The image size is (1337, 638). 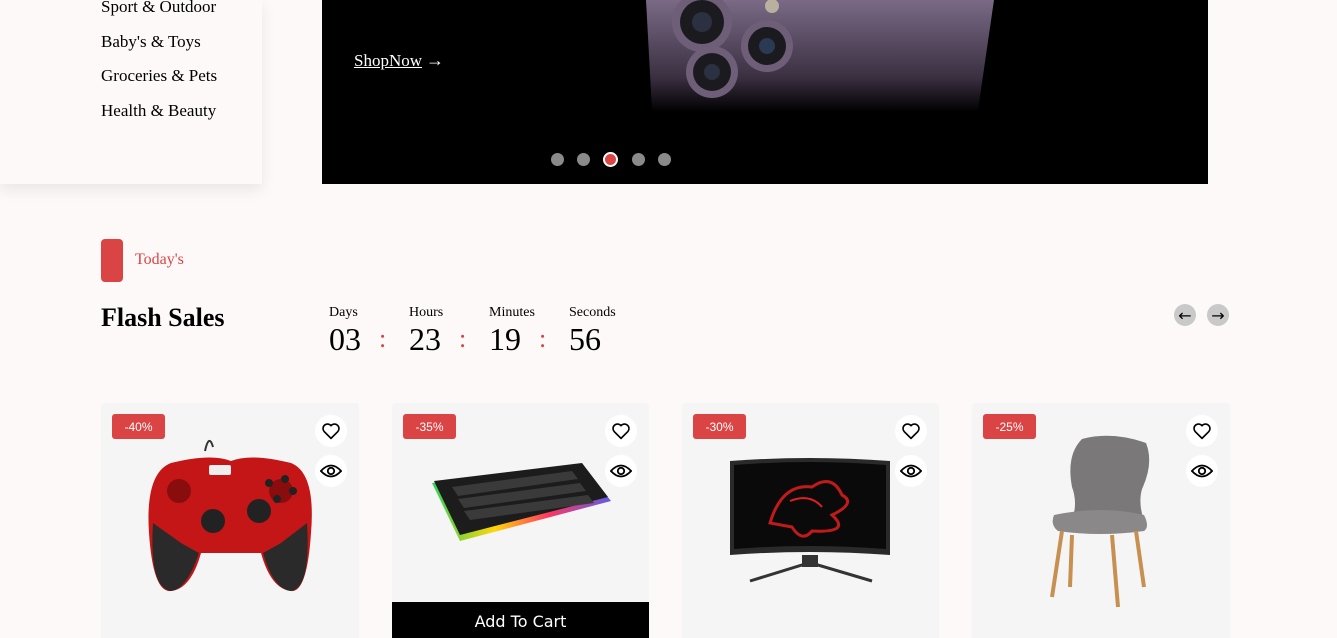 What do you see at coordinates (388, 60) in the screenshot?
I see `shop-now-label: ShopNow` at bounding box center [388, 60].